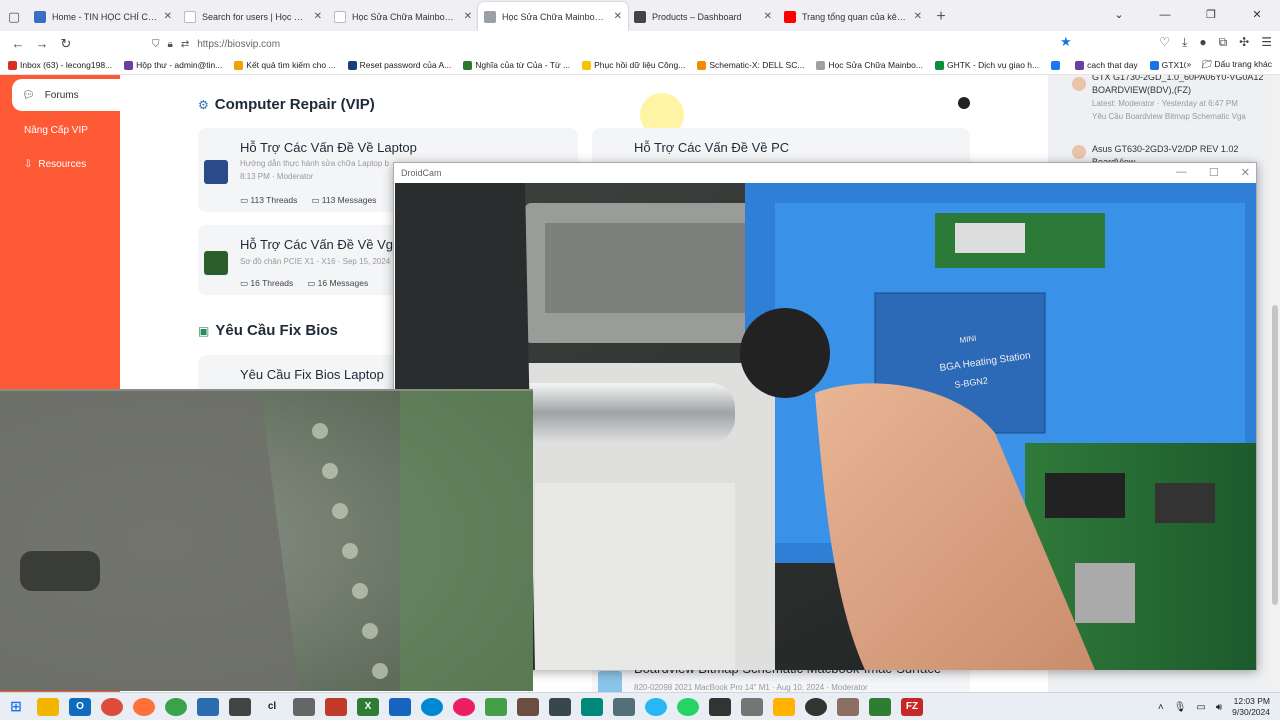 Image resolution: width=1280 pixels, height=720 pixels. What do you see at coordinates (816, 706) in the screenshot?
I see `app-circle-icon` at bounding box center [816, 706].